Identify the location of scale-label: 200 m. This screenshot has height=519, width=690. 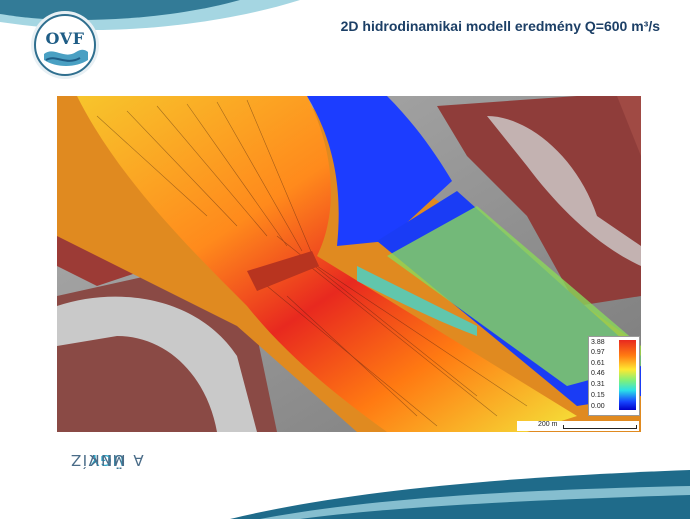
(548, 424).